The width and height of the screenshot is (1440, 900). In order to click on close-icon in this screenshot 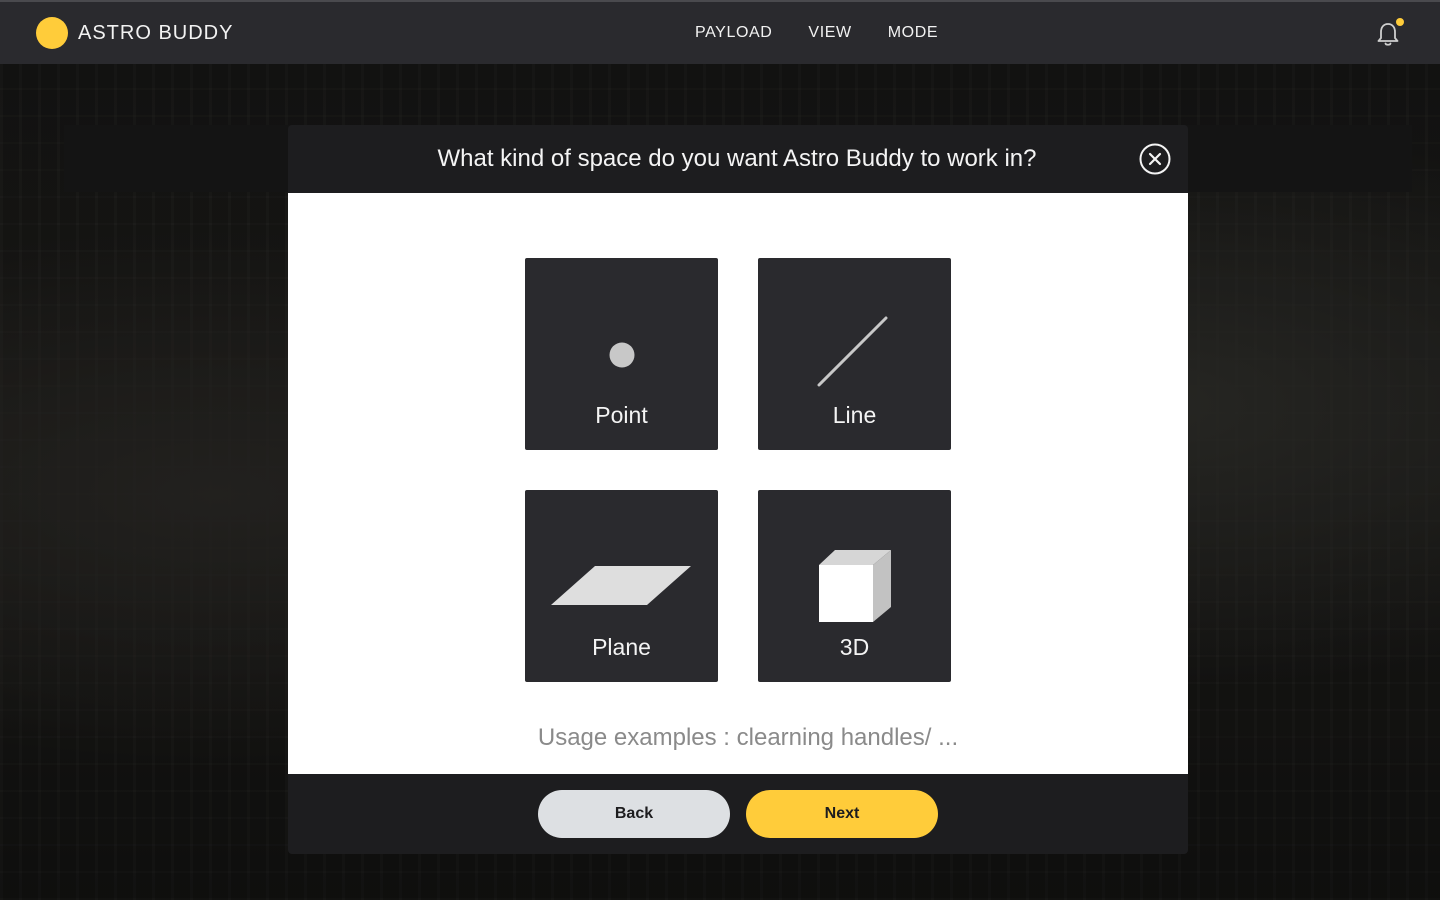, I will do `click(1155, 159)`.